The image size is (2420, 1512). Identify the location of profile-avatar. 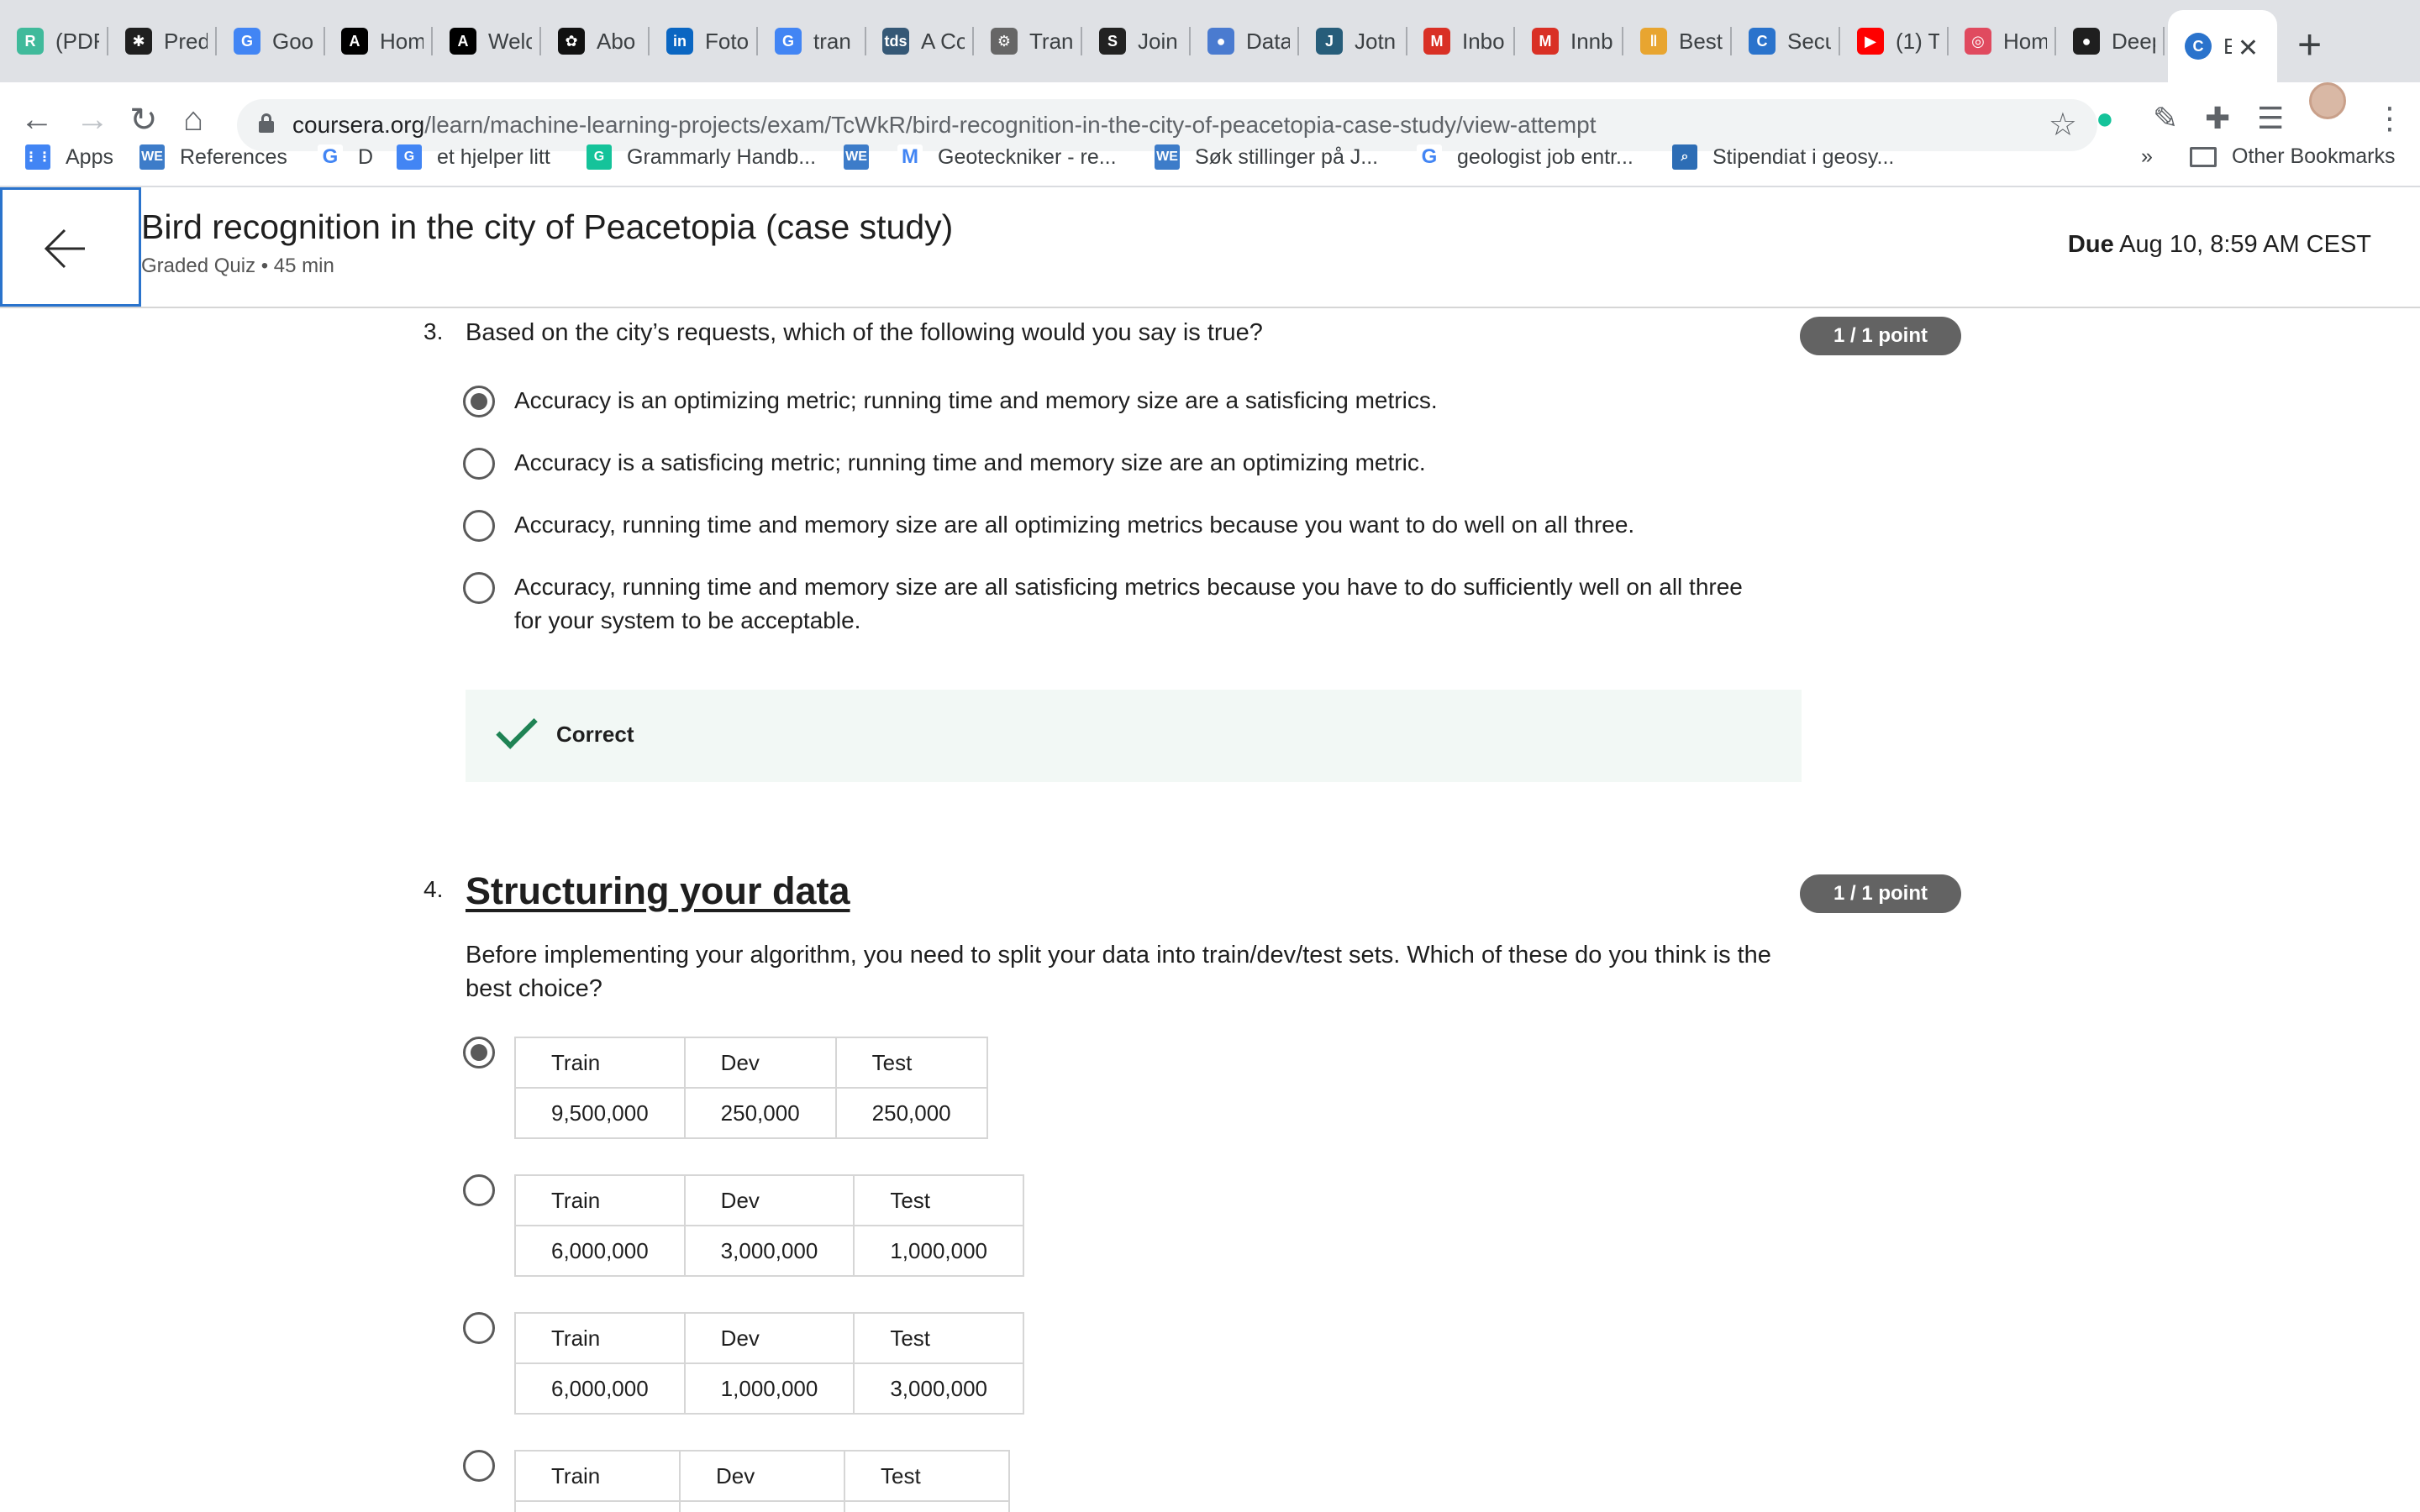
(2328, 100).